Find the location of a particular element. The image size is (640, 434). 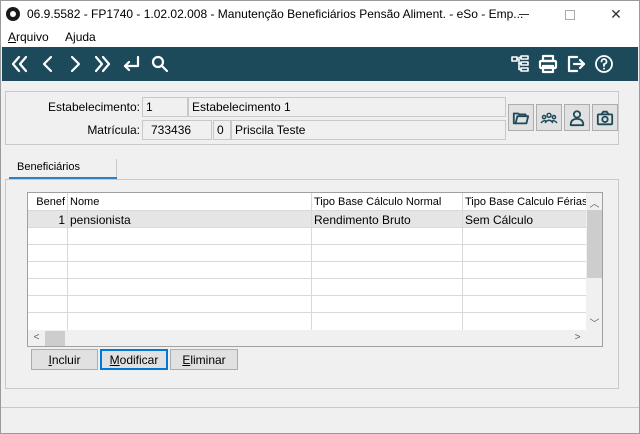

scroll-right-icon: > is located at coordinates (577, 337).